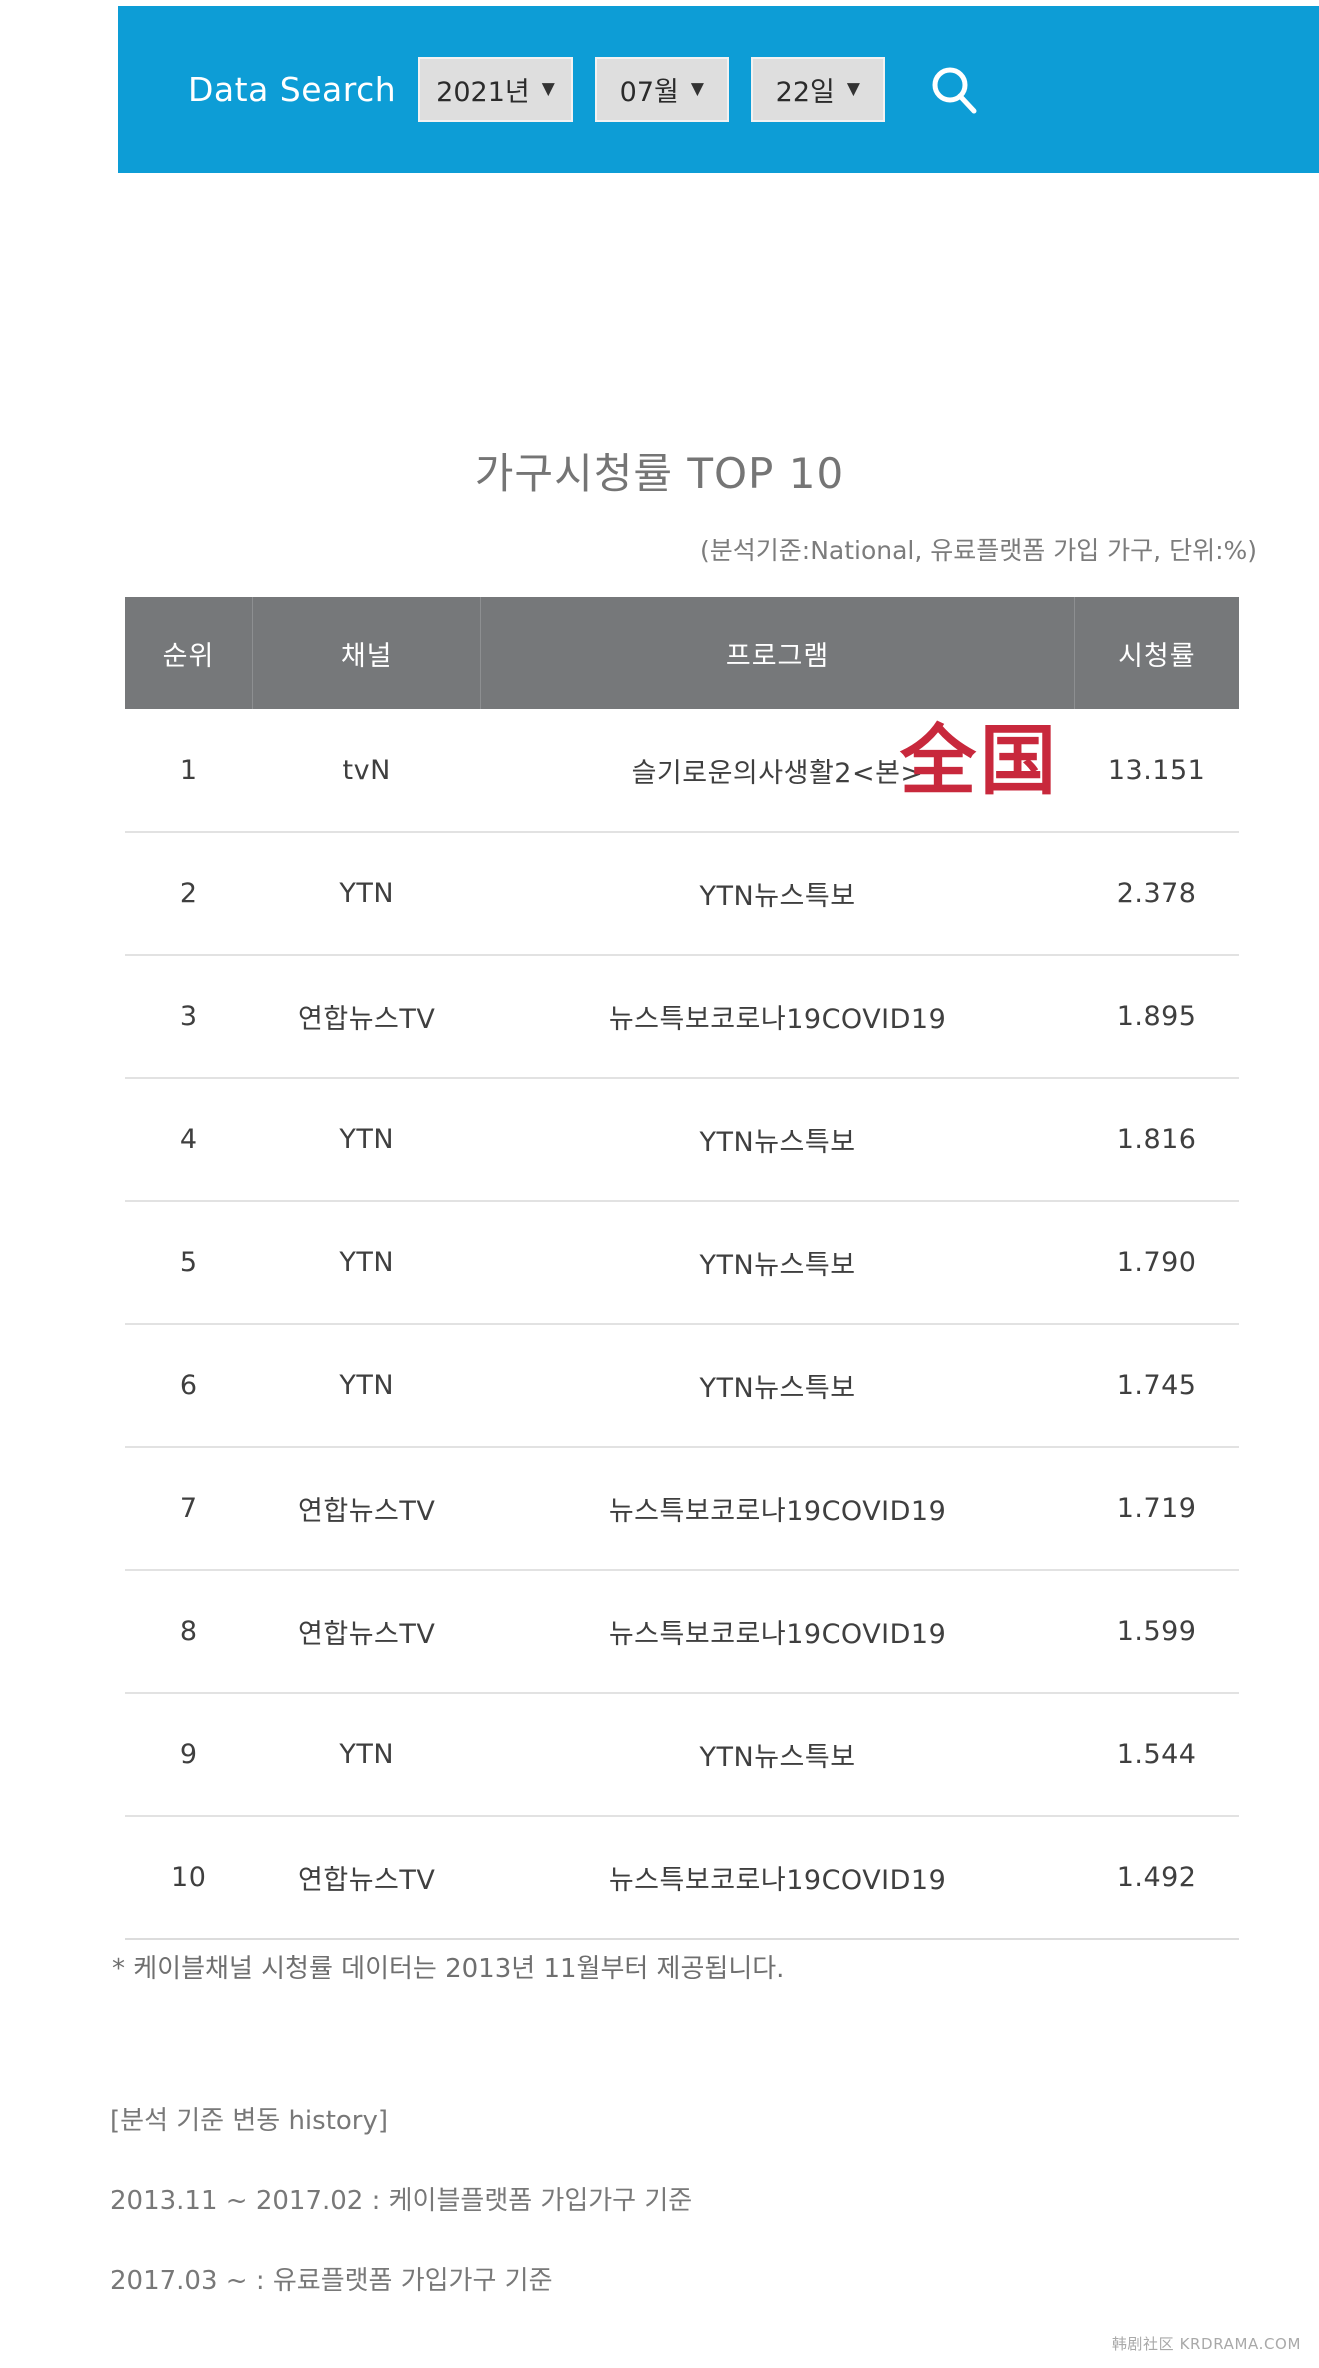 This screenshot has height=2368, width=1319. I want to click on table-row: 4 YTN YTN뉴스특보 1.816, so click(682, 1140).